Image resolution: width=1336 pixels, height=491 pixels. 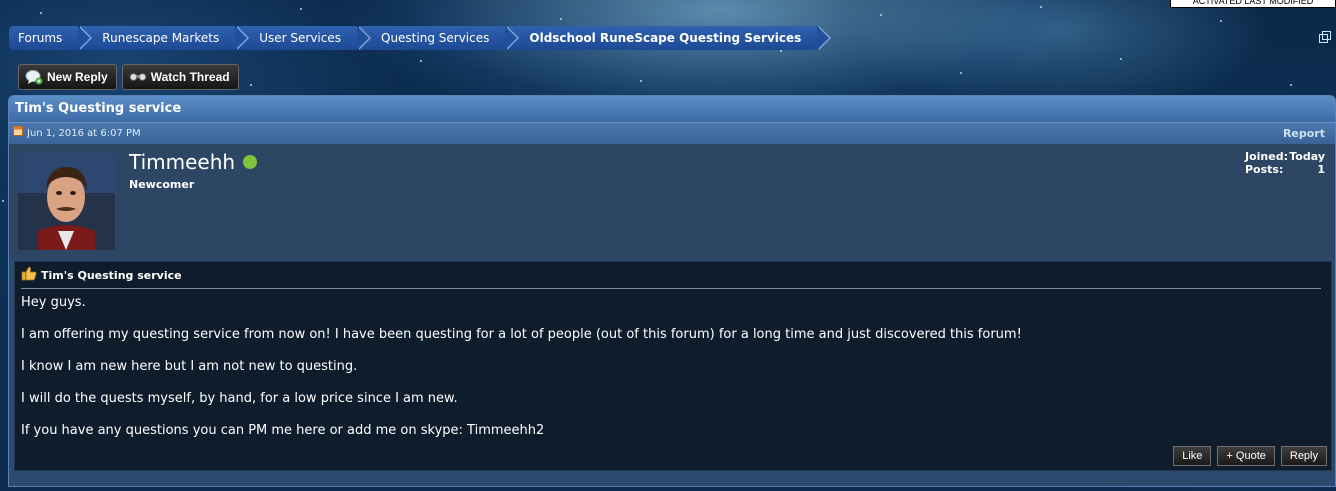 I want to click on breadcrumb-forums: Forums, so click(x=51, y=38).